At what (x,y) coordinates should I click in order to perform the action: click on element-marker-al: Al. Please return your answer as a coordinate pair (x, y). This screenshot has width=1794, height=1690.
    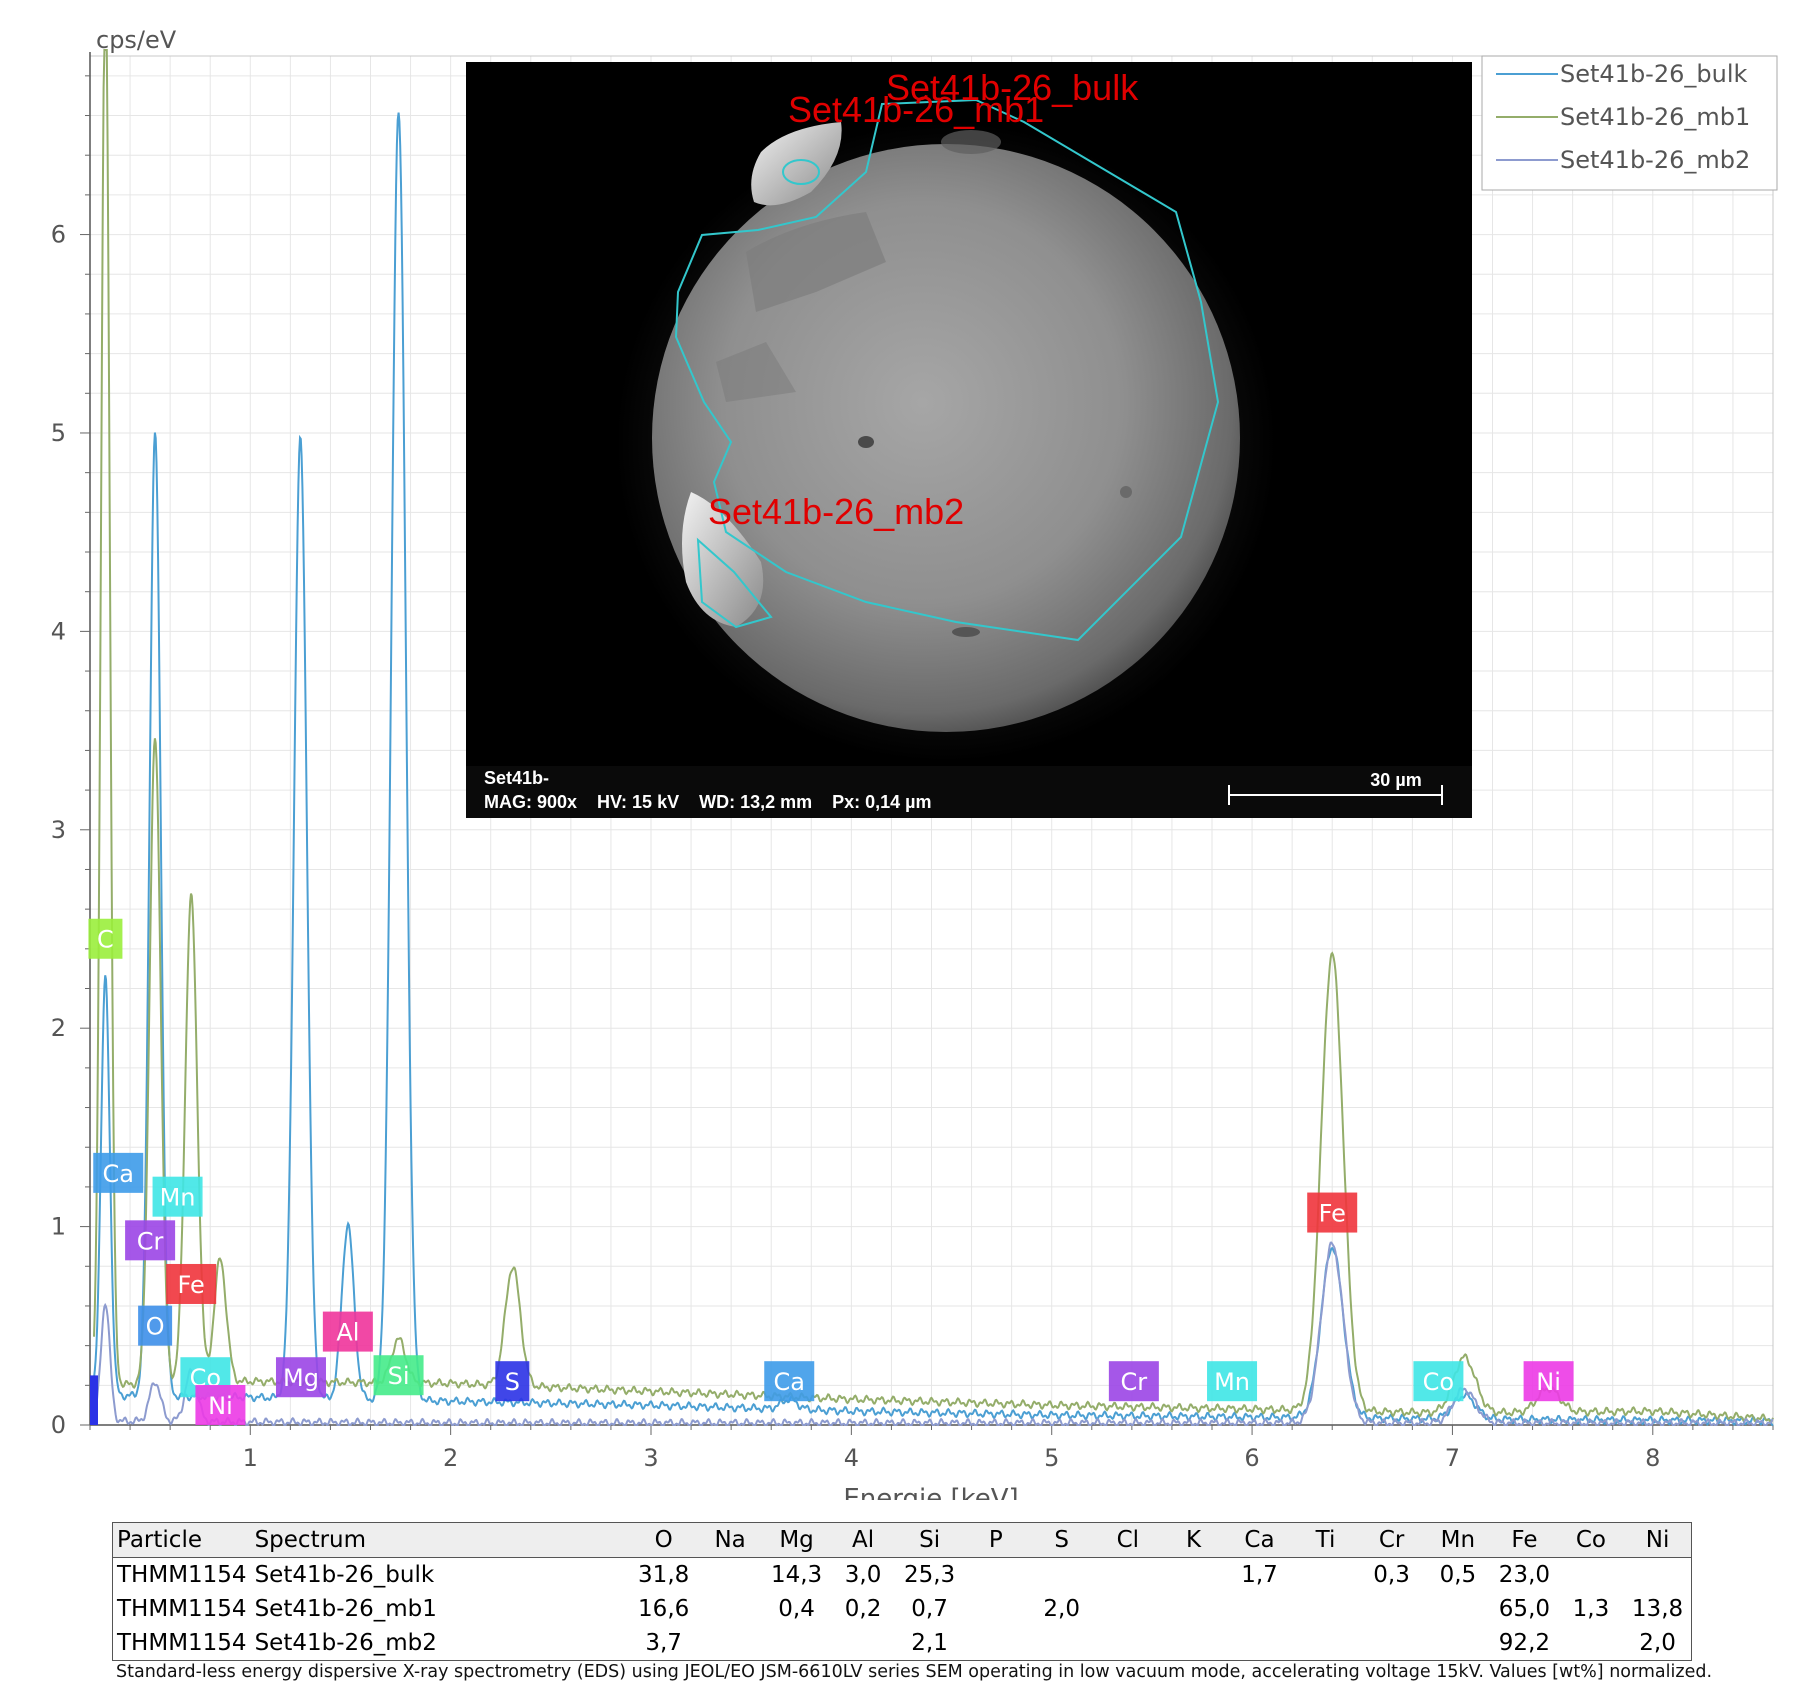
    Looking at the image, I should click on (347, 1331).